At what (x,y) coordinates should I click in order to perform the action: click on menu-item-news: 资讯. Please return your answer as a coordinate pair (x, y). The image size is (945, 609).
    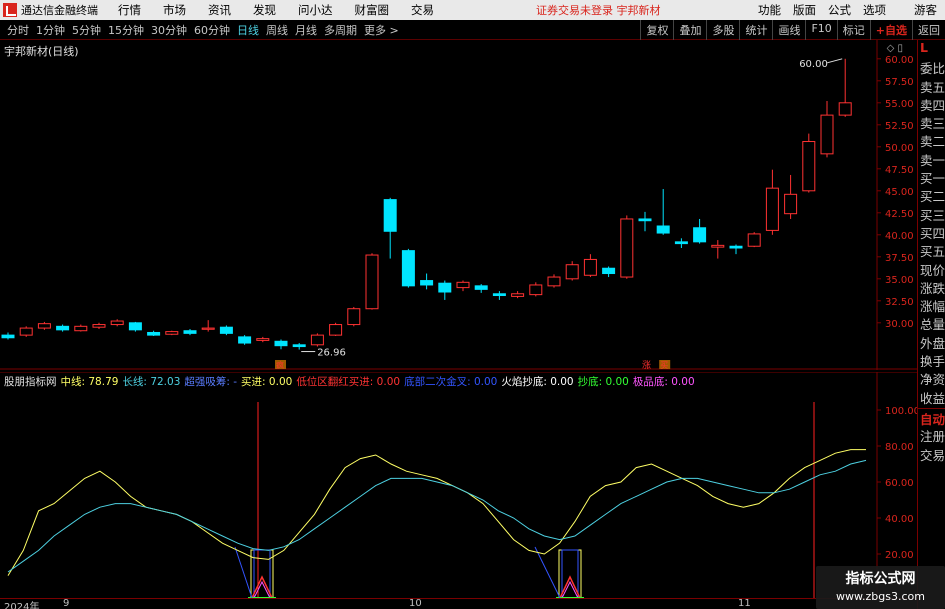
    Looking at the image, I should click on (219, 10).